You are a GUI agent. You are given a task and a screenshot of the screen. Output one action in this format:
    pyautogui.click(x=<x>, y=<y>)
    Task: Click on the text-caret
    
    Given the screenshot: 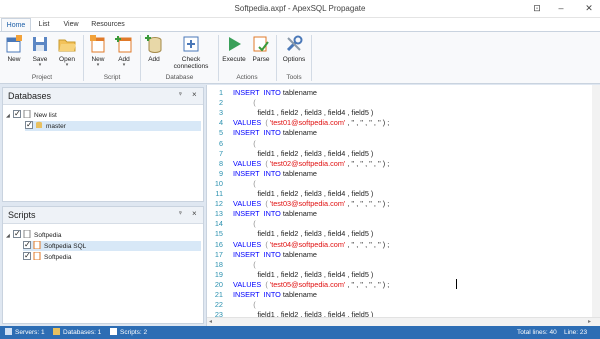 What is the action you would take?
    pyautogui.click(x=456, y=284)
    